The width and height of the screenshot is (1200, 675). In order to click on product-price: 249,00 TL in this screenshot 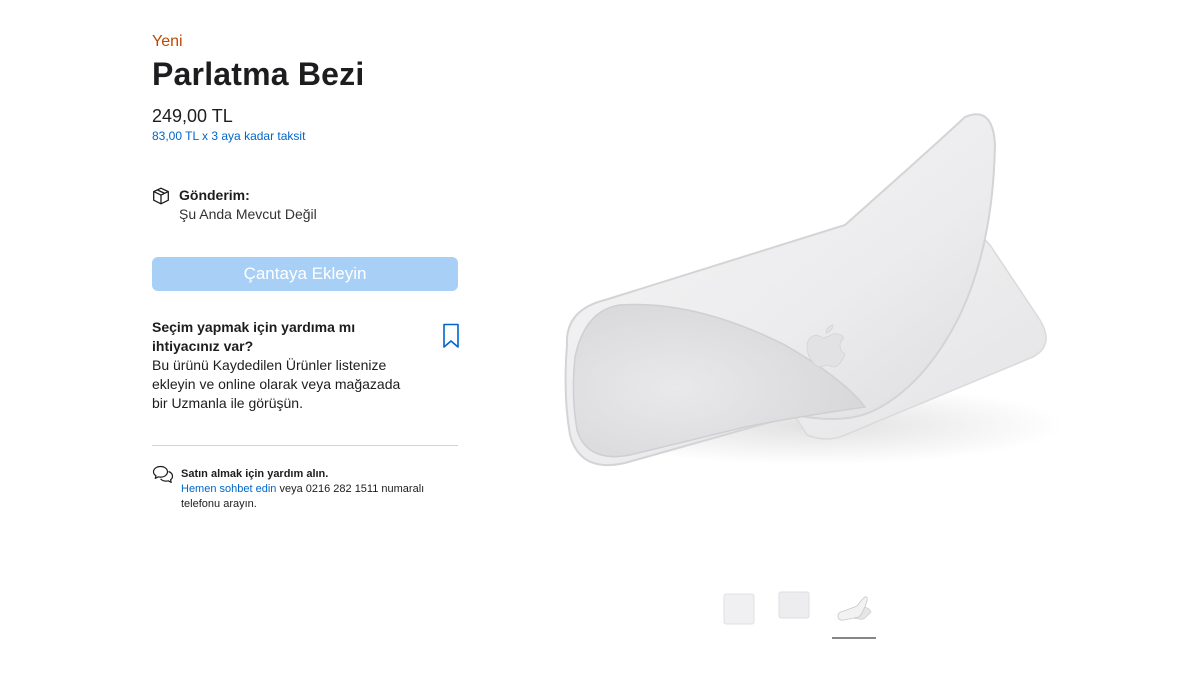, I will do `click(192, 116)`.